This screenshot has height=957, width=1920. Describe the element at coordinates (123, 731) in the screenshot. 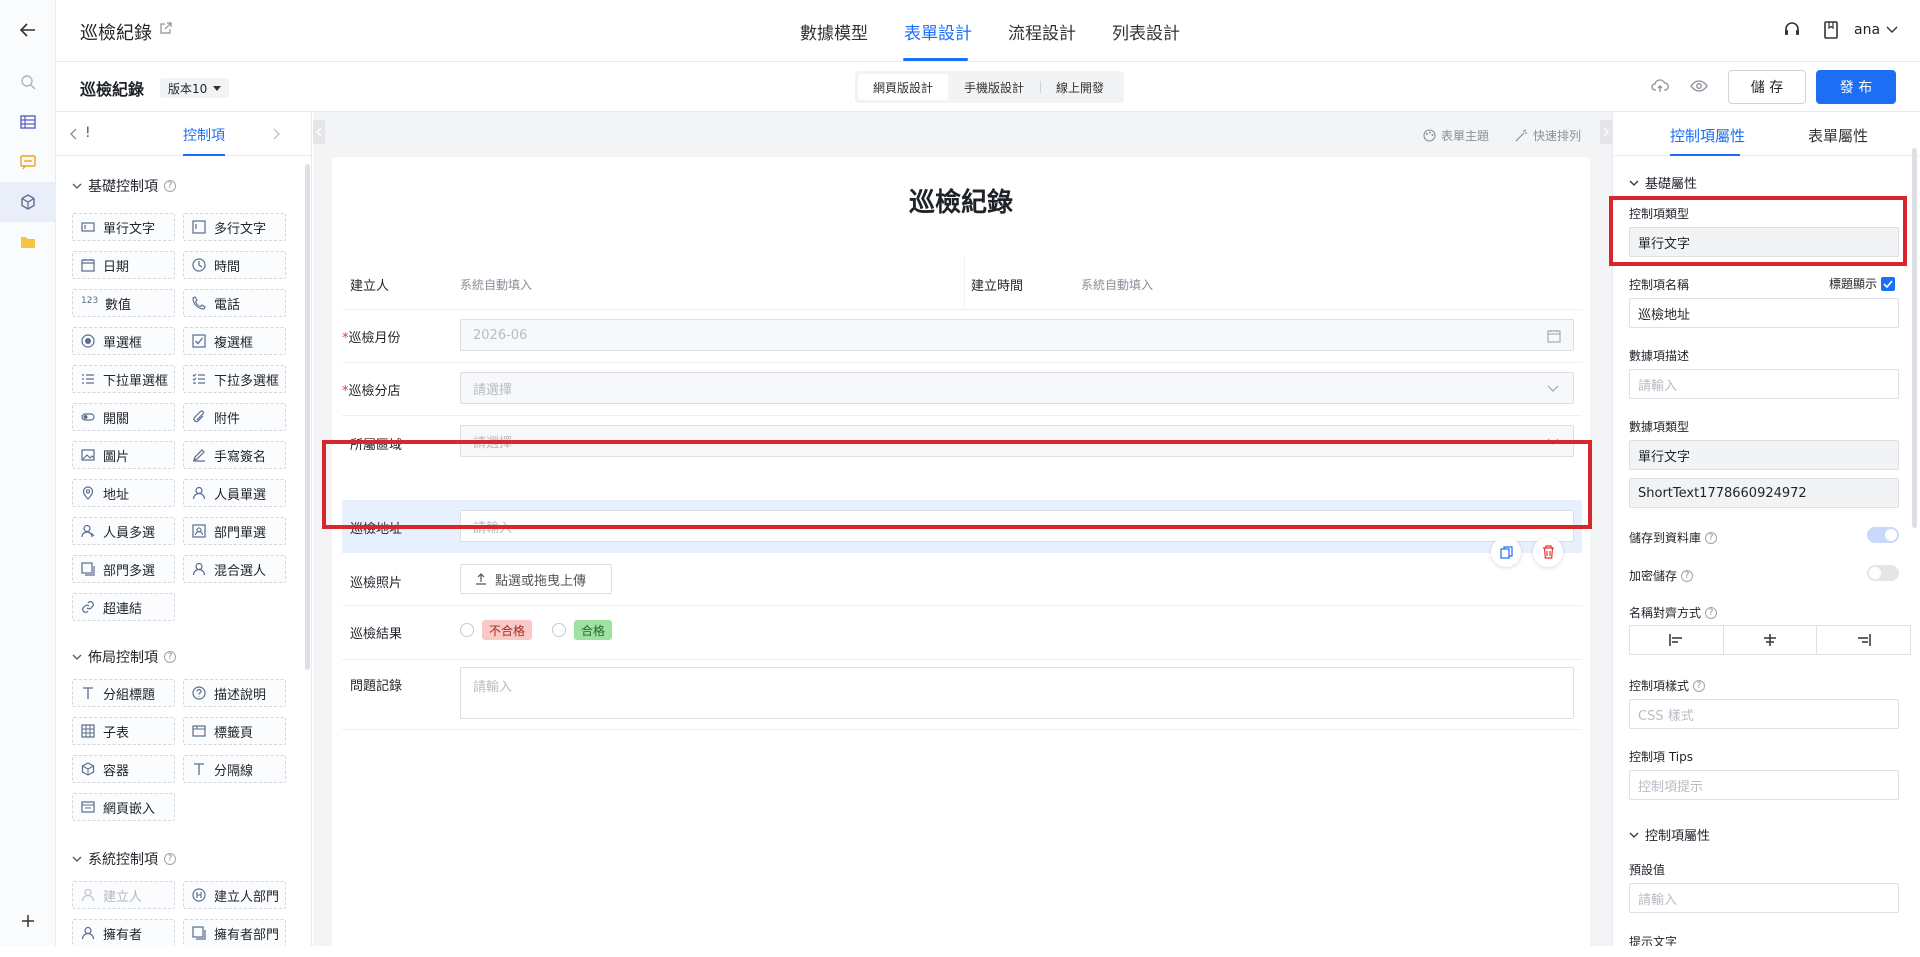

I see `control-subtable: 子表` at that location.